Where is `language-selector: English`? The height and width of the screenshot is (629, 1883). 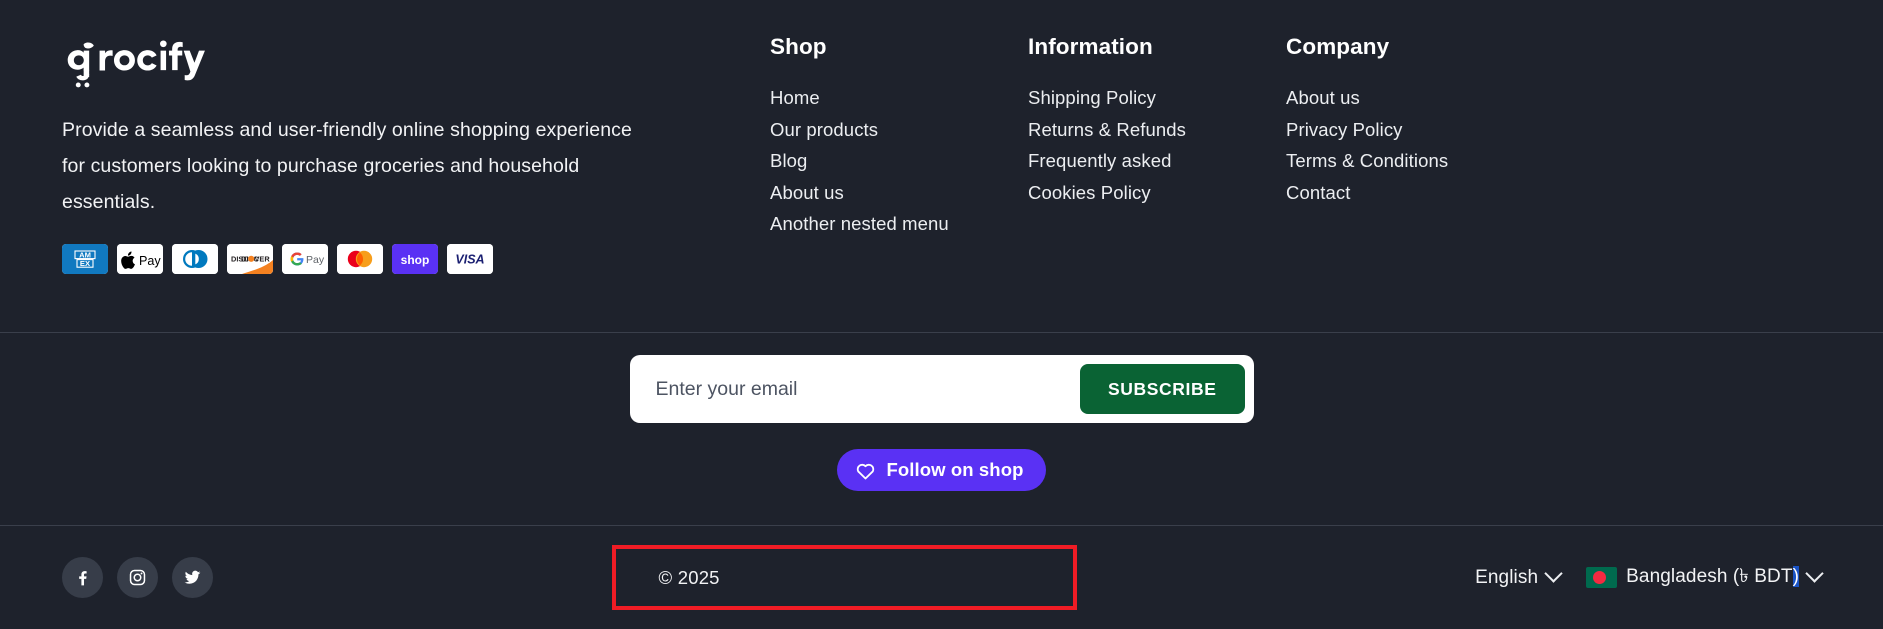 language-selector: English is located at coordinates (1519, 576).